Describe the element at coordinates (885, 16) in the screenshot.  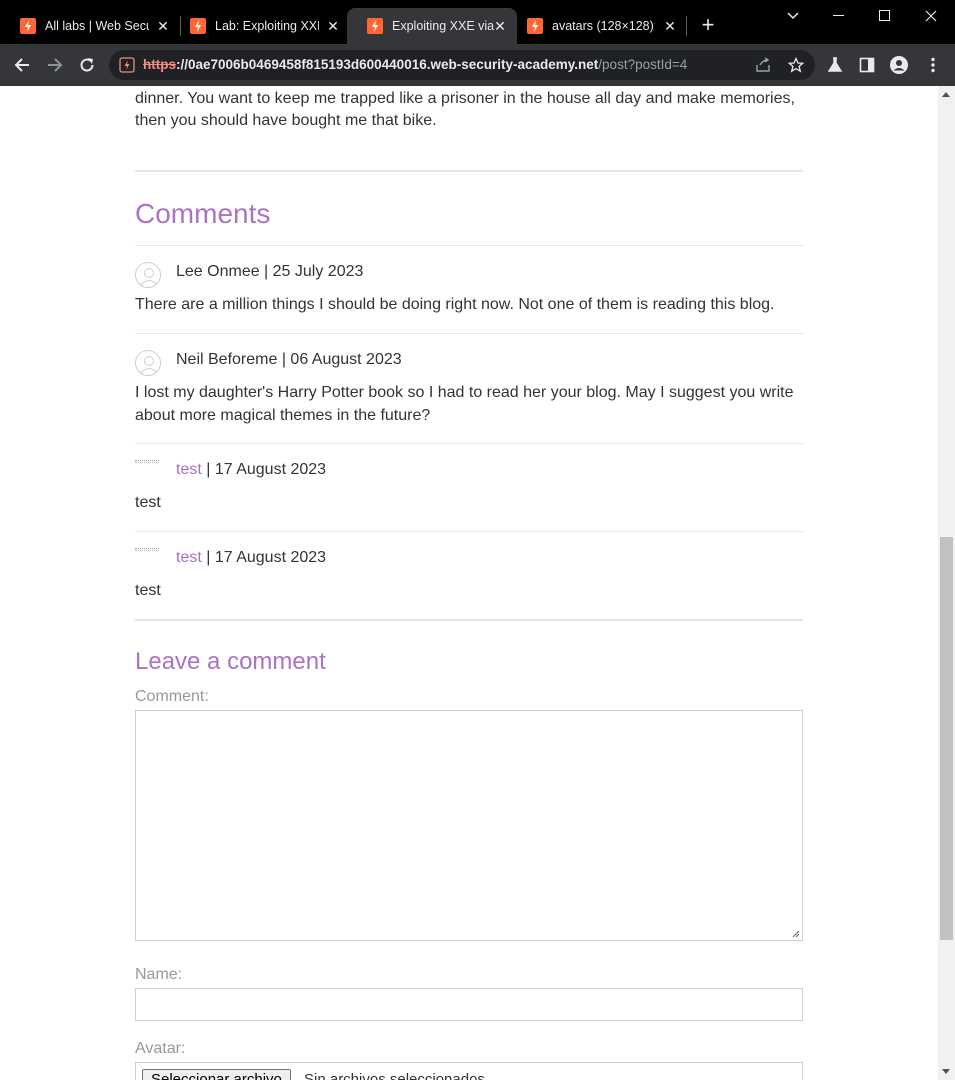
I see `maximize-window-icon` at that location.